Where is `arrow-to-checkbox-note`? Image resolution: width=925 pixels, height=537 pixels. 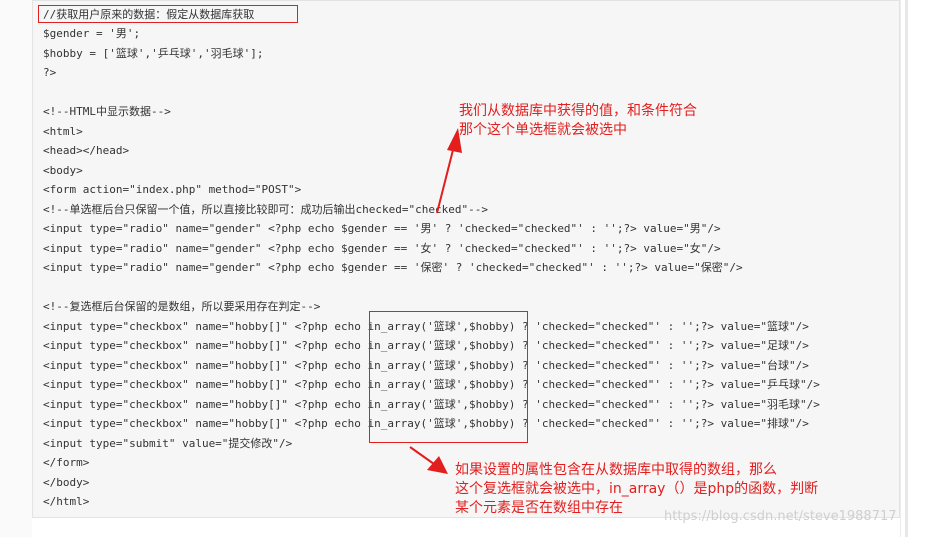
arrow-to-checkbox-note is located at coordinates (428, 460).